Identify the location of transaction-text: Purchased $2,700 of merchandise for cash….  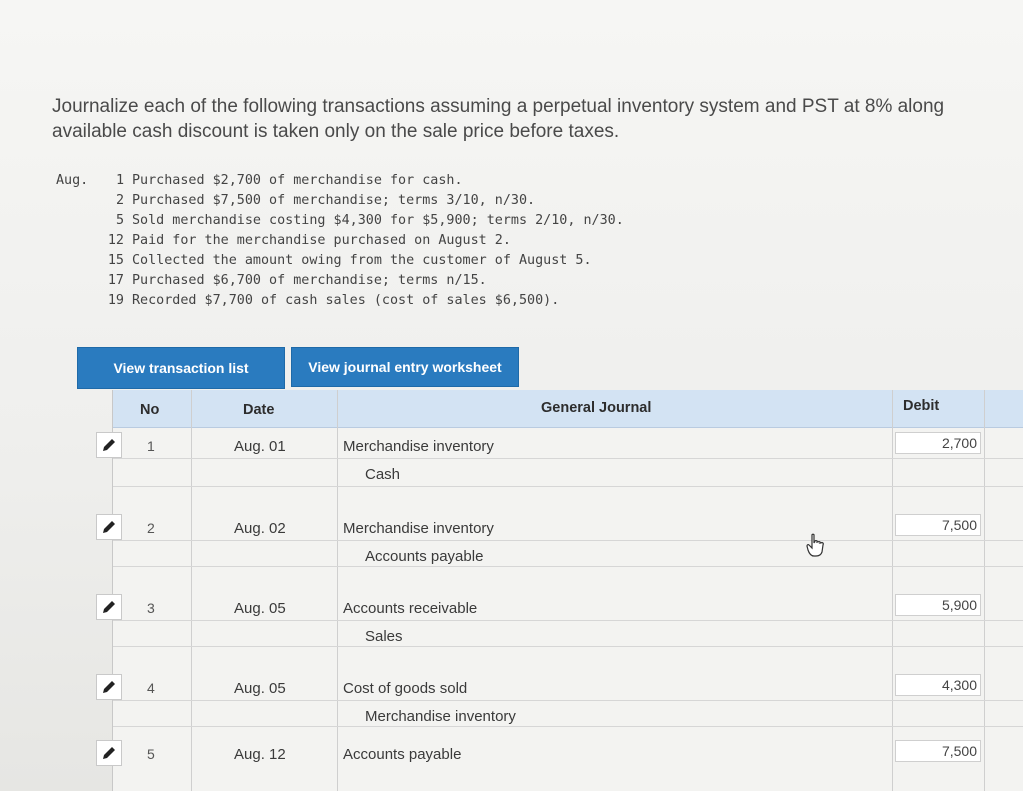
(297, 180).